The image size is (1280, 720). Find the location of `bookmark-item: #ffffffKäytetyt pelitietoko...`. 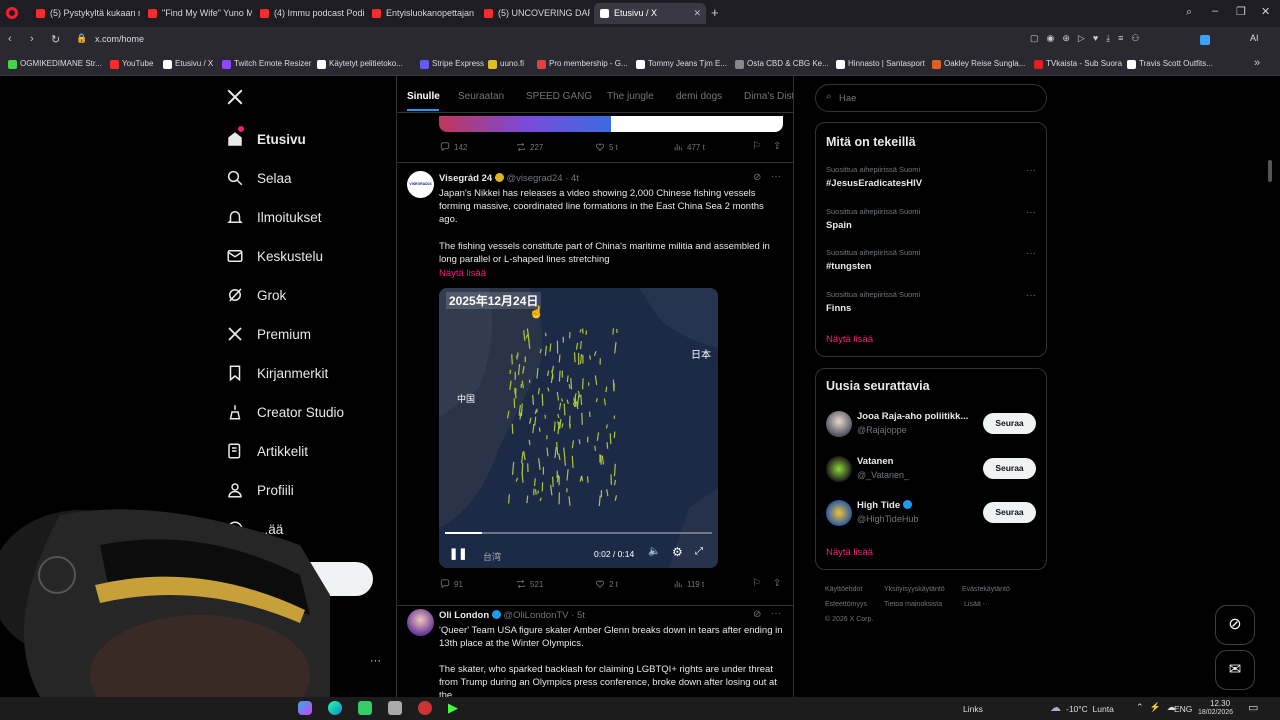

bookmark-item: #ffffffKäytetyt pelitietoko... is located at coordinates (360, 64).